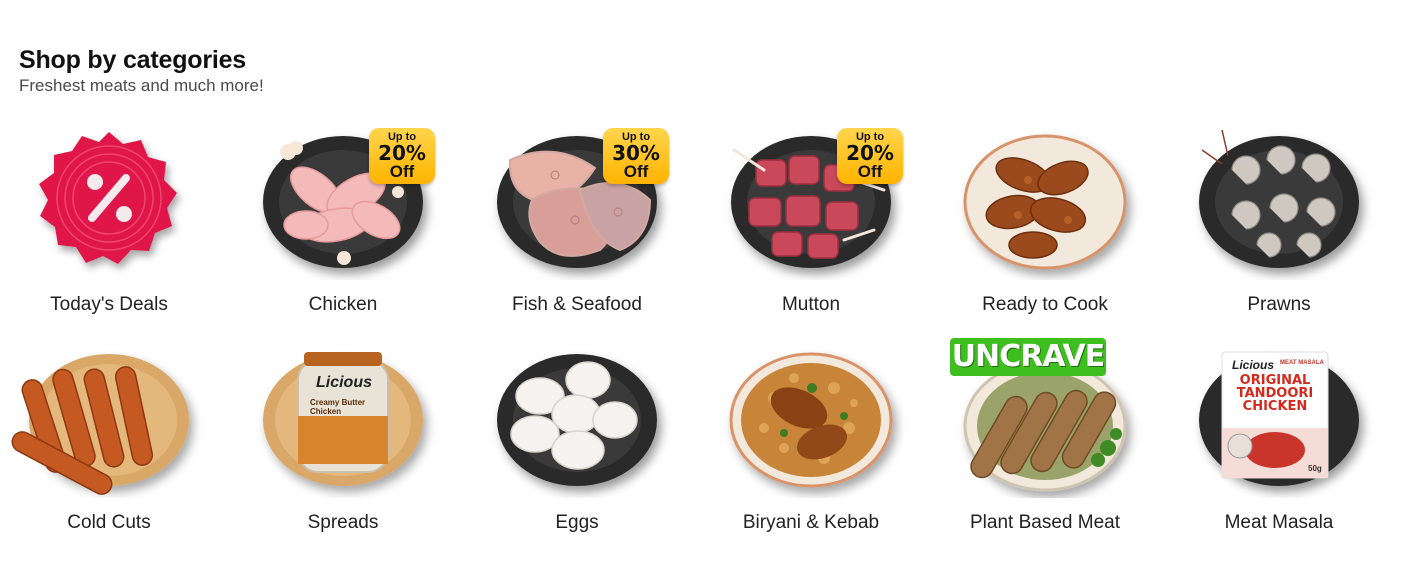 This screenshot has height=574, width=1403. Describe the element at coordinates (338, 407) in the screenshot. I see `jar-text: Creamy Butter Chicken` at that location.